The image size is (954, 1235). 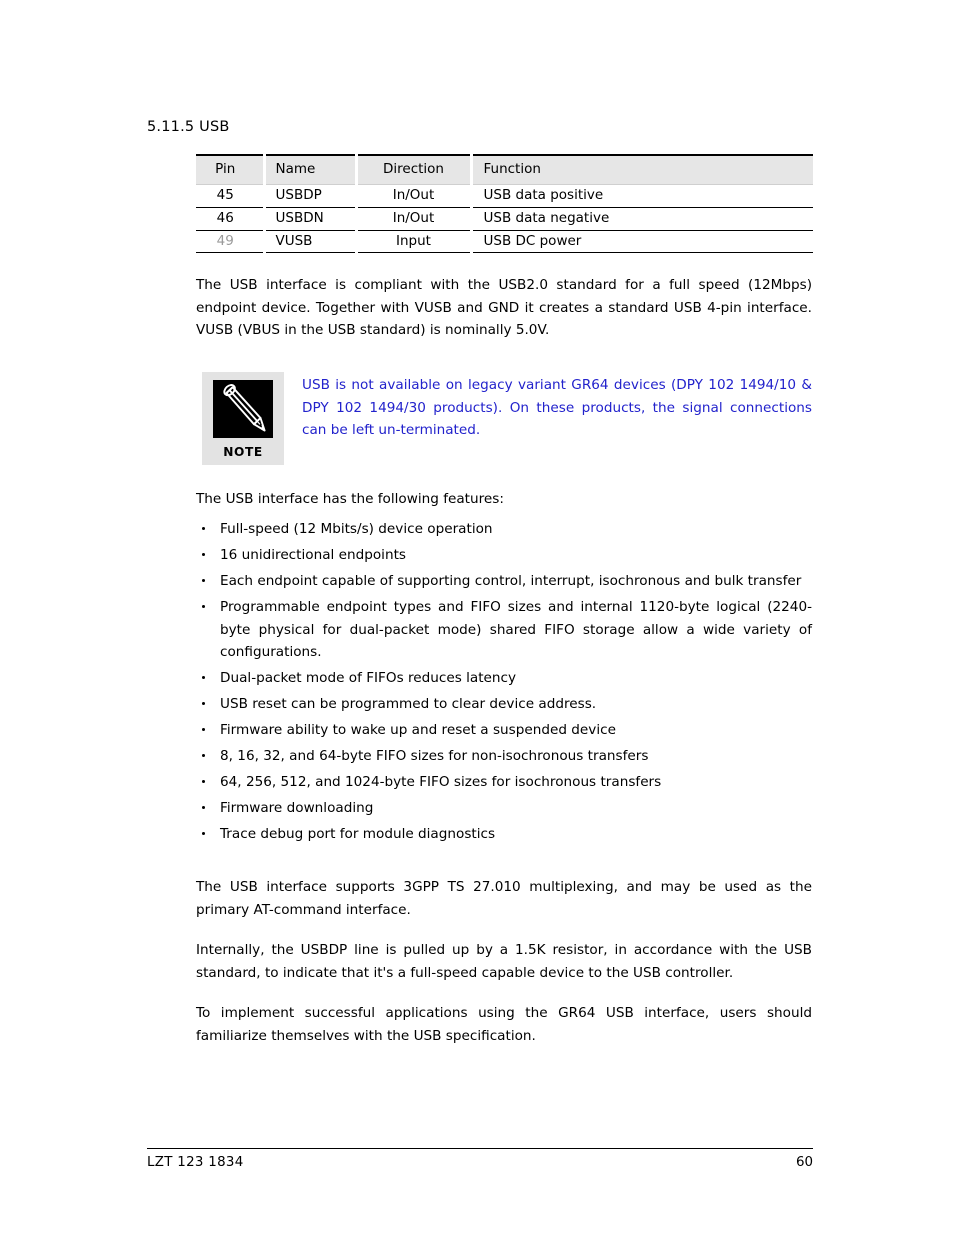 I want to click on cell-name: VUSB, so click(x=309, y=242).